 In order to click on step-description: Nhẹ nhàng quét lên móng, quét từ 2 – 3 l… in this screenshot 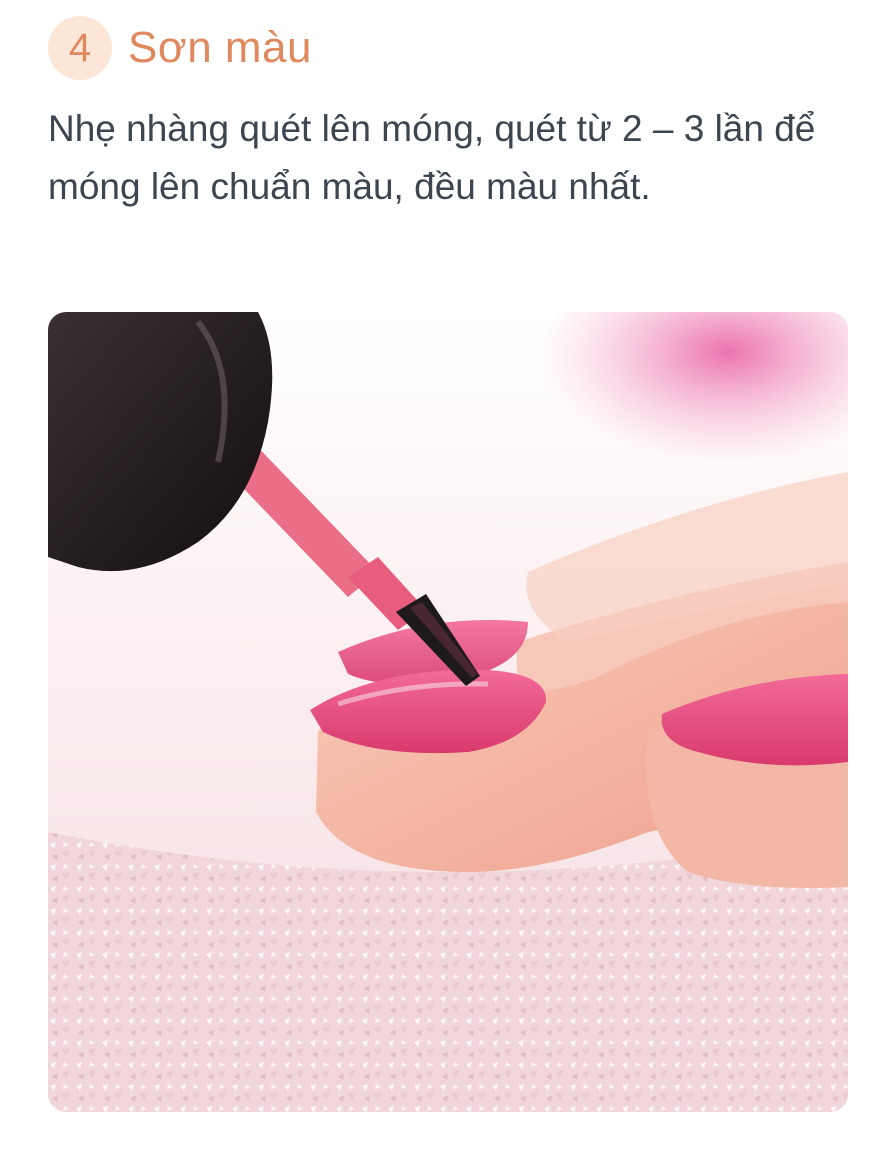, I will do `click(432, 157)`.